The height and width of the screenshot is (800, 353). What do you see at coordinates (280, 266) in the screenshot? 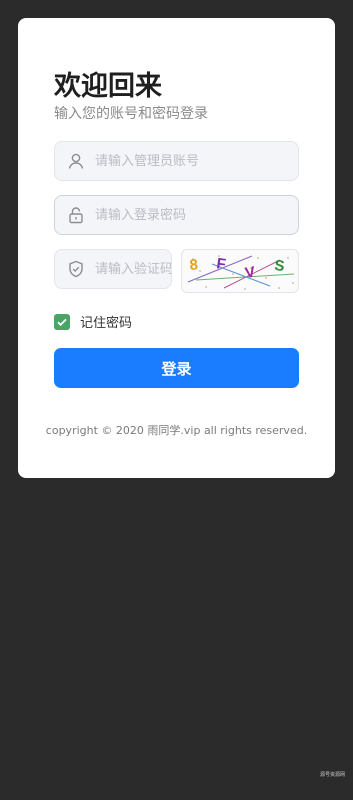
I see `captcha-char: S` at bounding box center [280, 266].